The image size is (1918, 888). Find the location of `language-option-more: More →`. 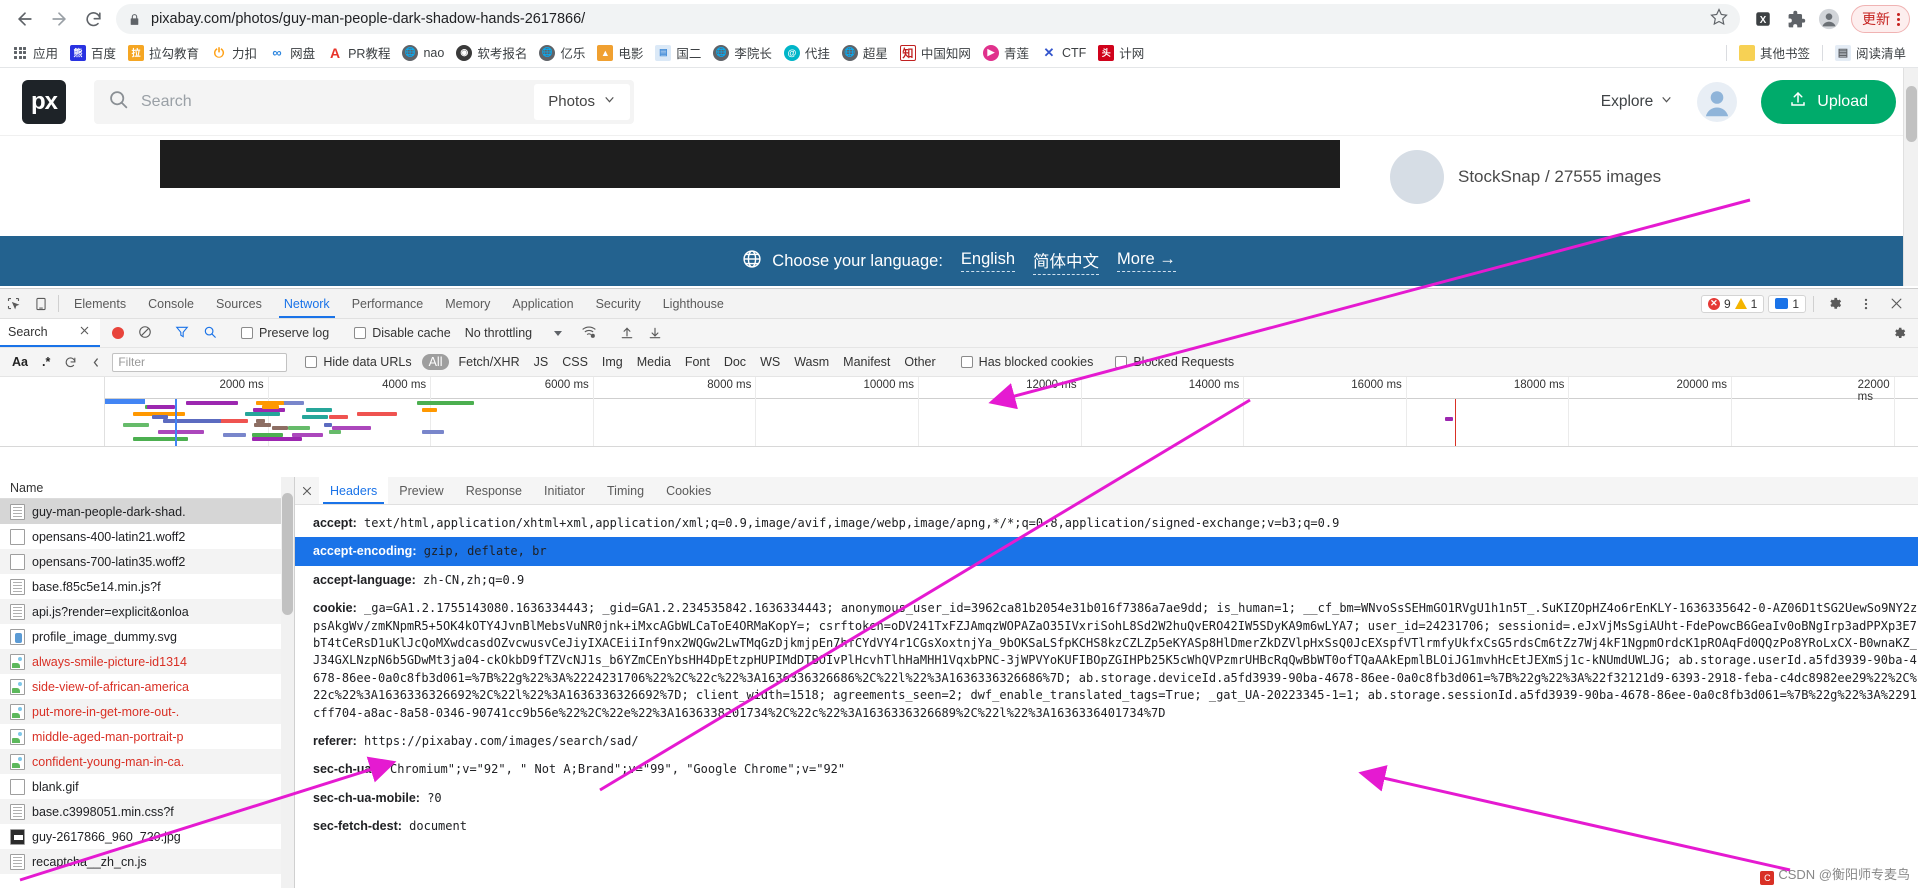

language-option-more: More → is located at coordinates (1146, 261).